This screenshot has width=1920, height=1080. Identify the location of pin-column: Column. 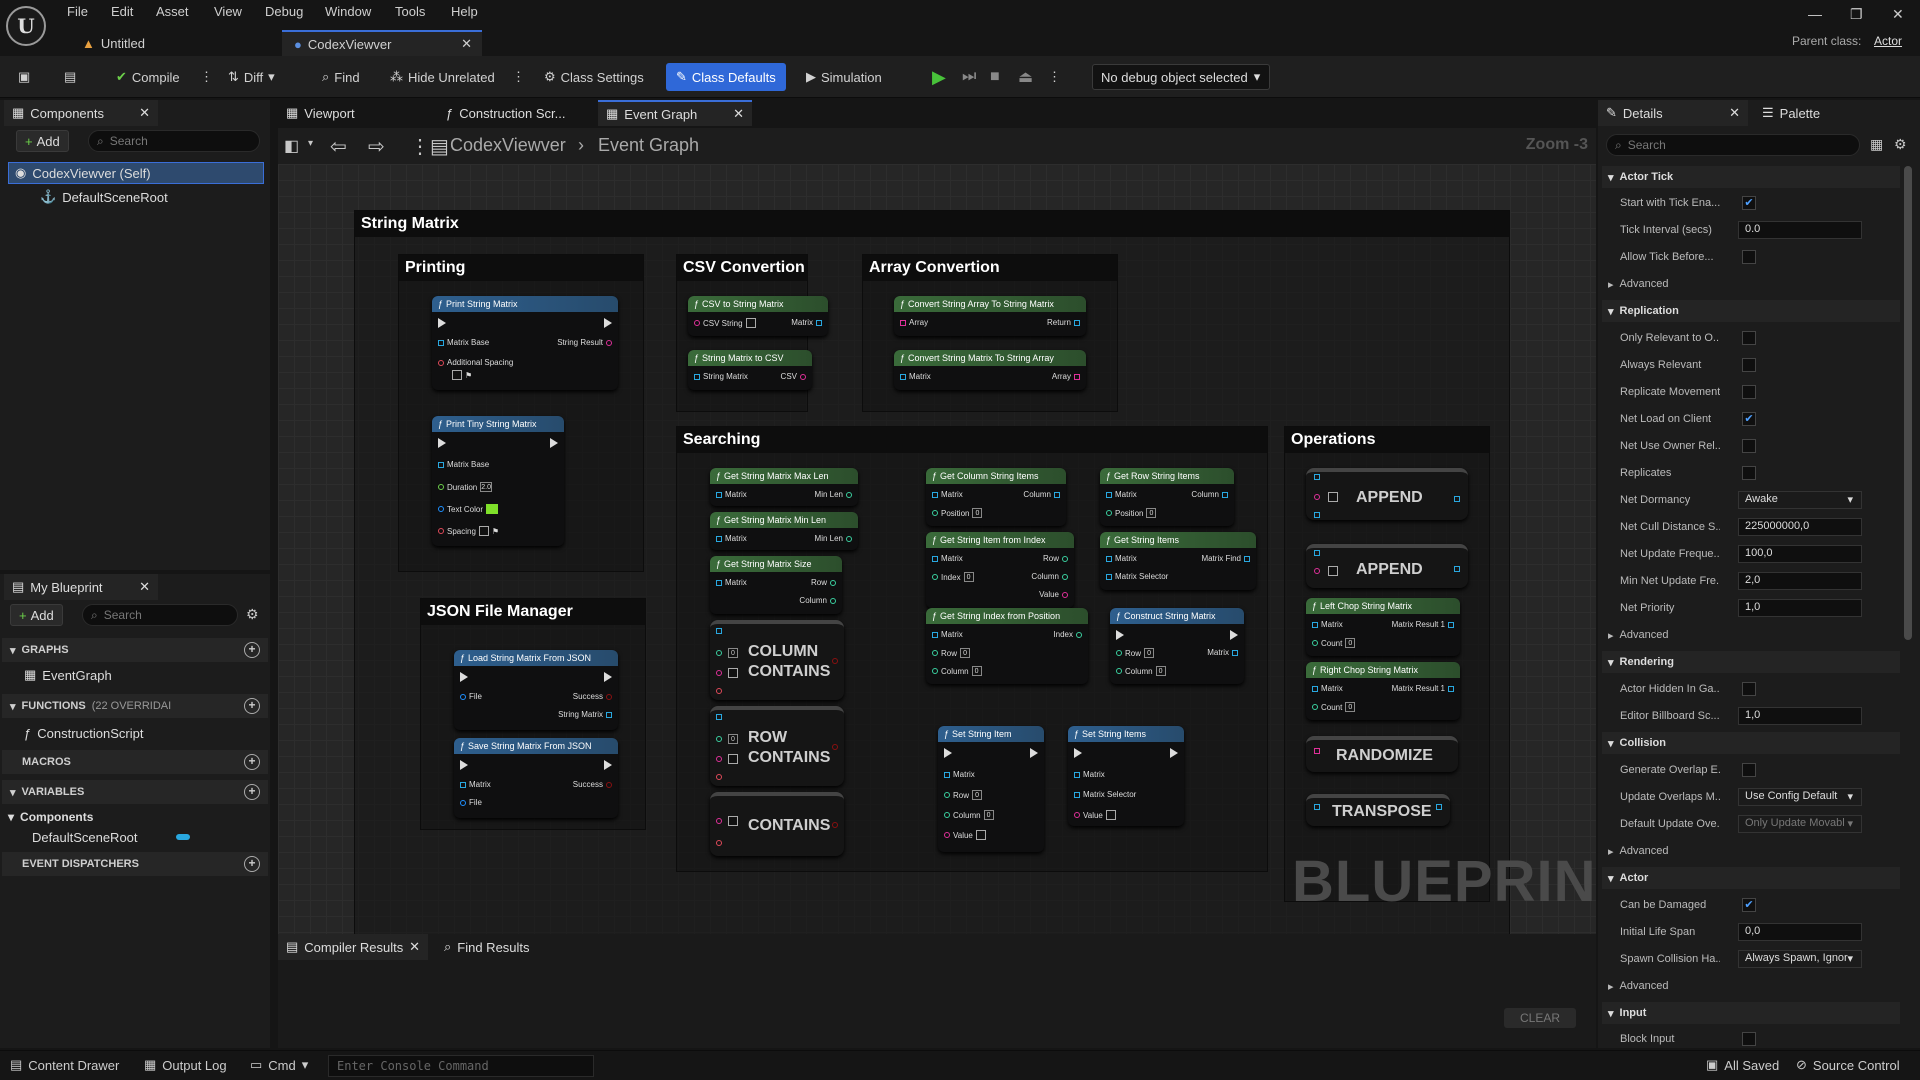
(1209, 494).